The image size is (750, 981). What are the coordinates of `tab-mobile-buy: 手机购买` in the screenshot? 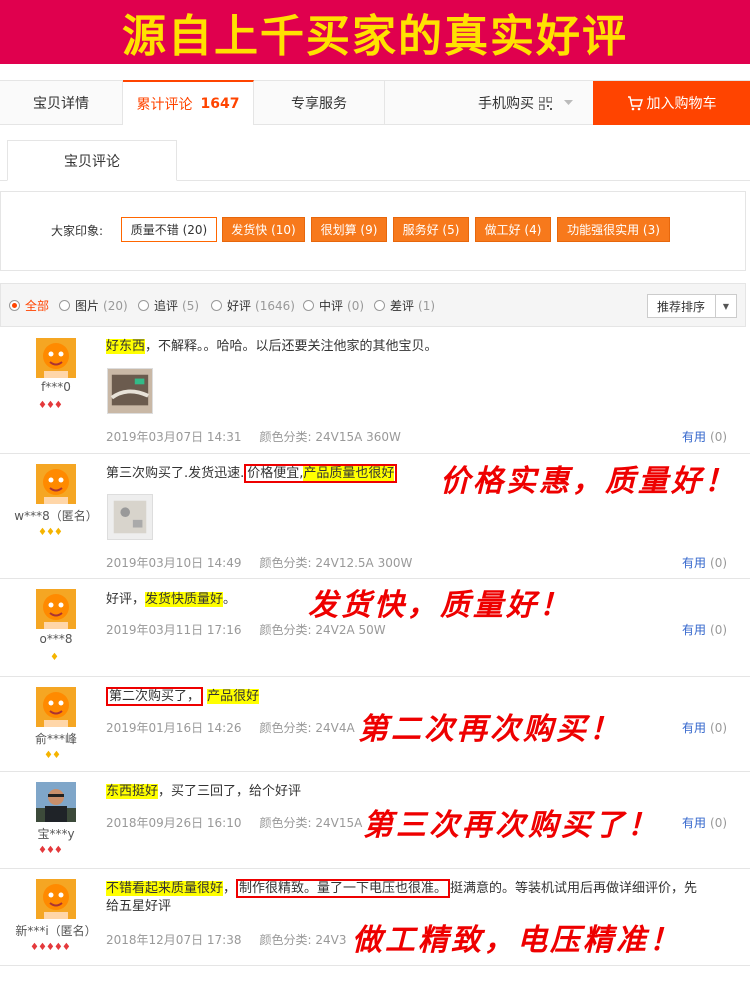 It's located at (489, 103).